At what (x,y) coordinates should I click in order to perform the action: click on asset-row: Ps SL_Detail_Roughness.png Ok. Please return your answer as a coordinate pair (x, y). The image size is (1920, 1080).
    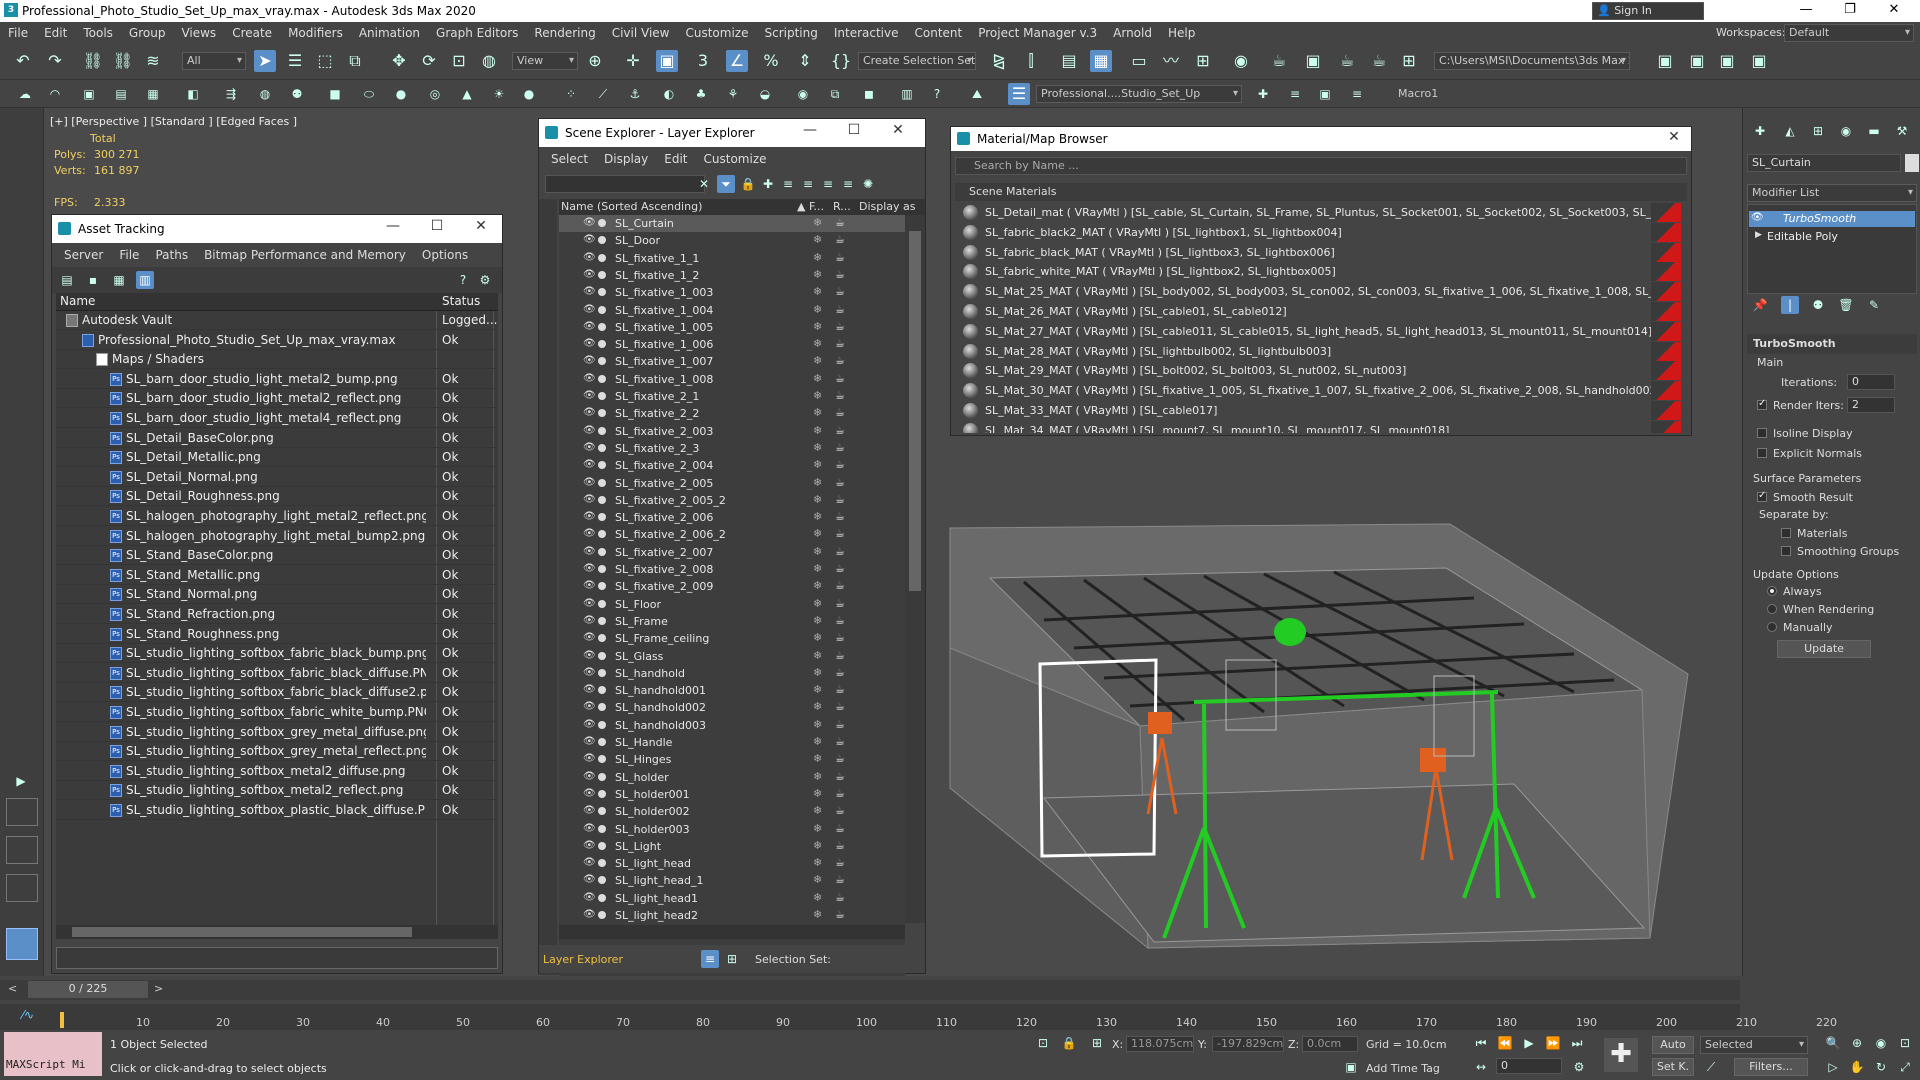
    Looking at the image, I should click on (277, 497).